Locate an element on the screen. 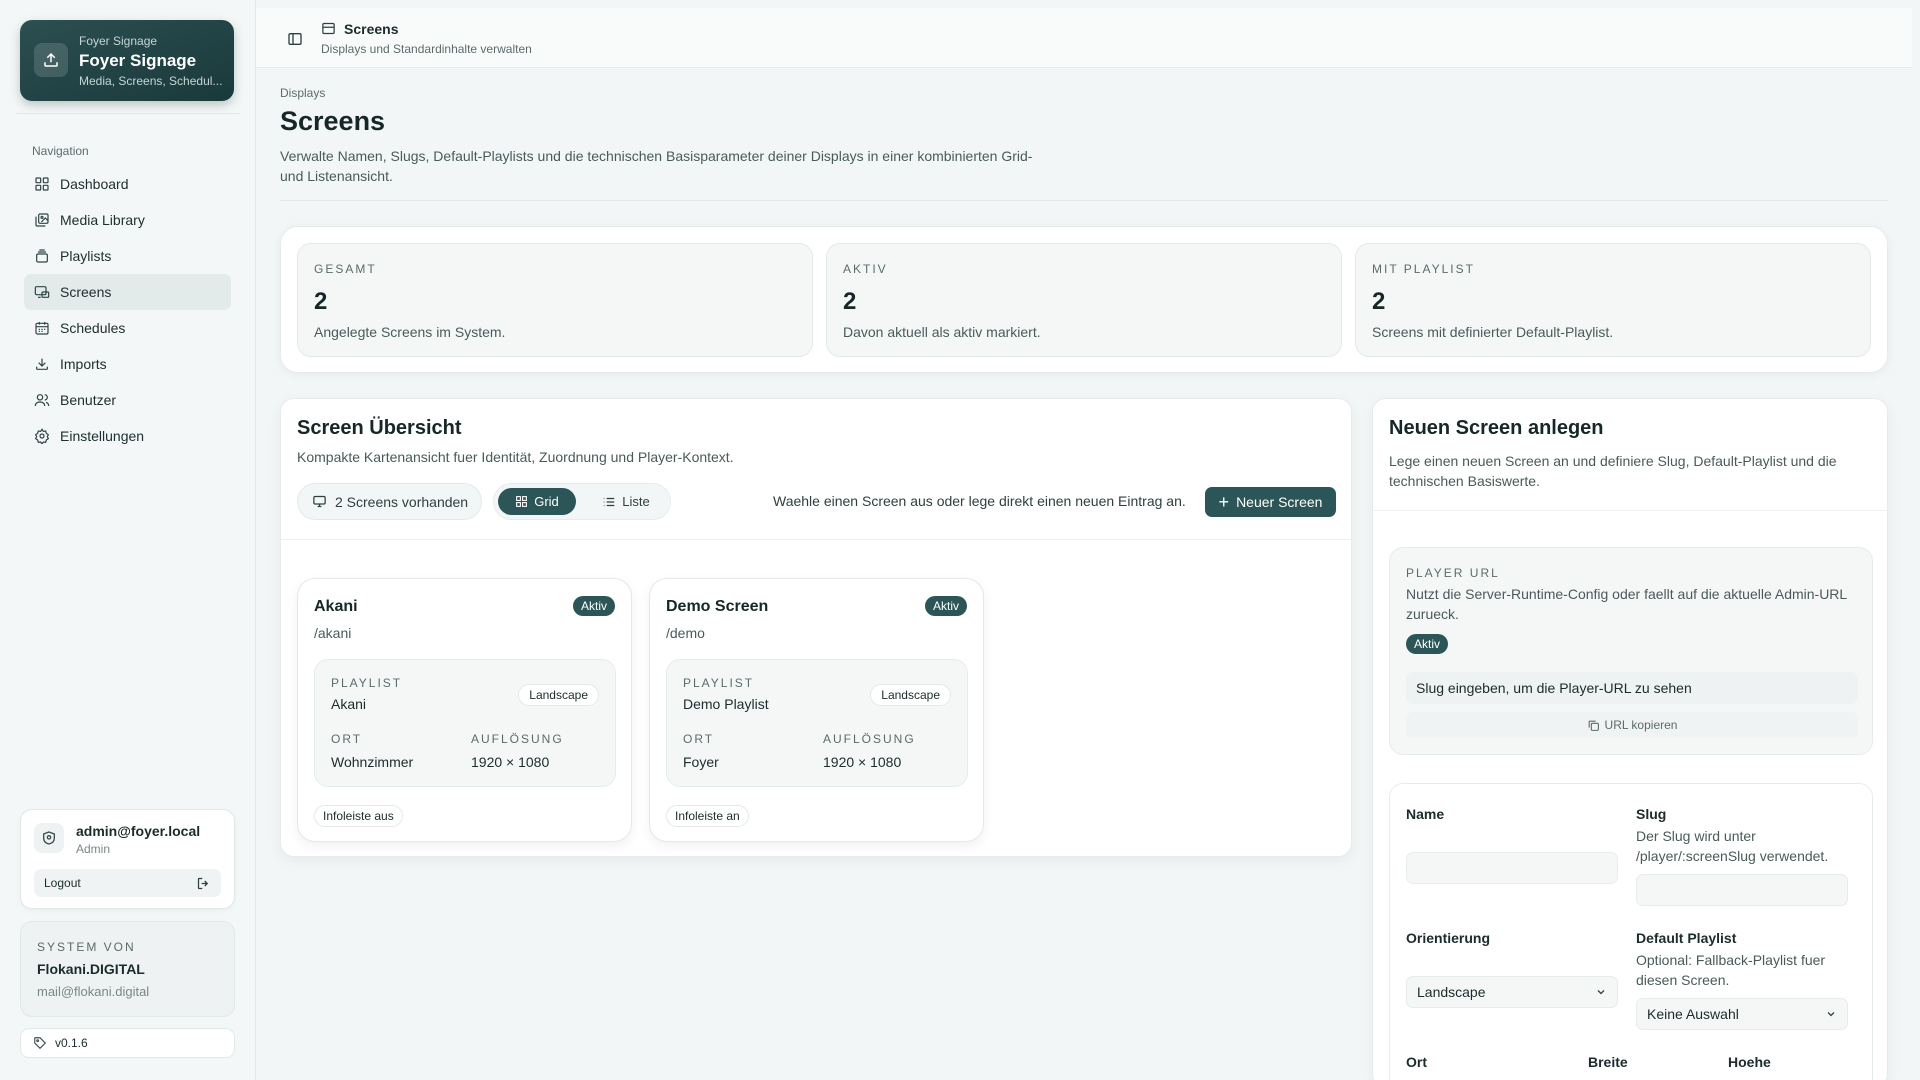  name-label: Name is located at coordinates (1425, 814).